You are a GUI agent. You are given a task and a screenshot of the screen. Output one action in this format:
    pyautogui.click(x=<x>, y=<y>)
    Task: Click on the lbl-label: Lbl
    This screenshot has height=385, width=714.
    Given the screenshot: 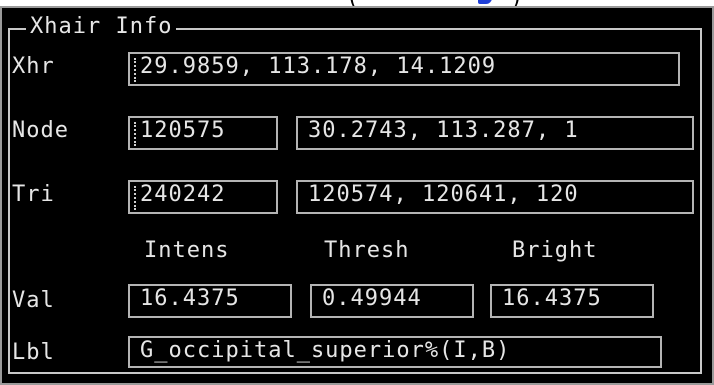 What is the action you would take?
    pyautogui.click(x=33, y=352)
    